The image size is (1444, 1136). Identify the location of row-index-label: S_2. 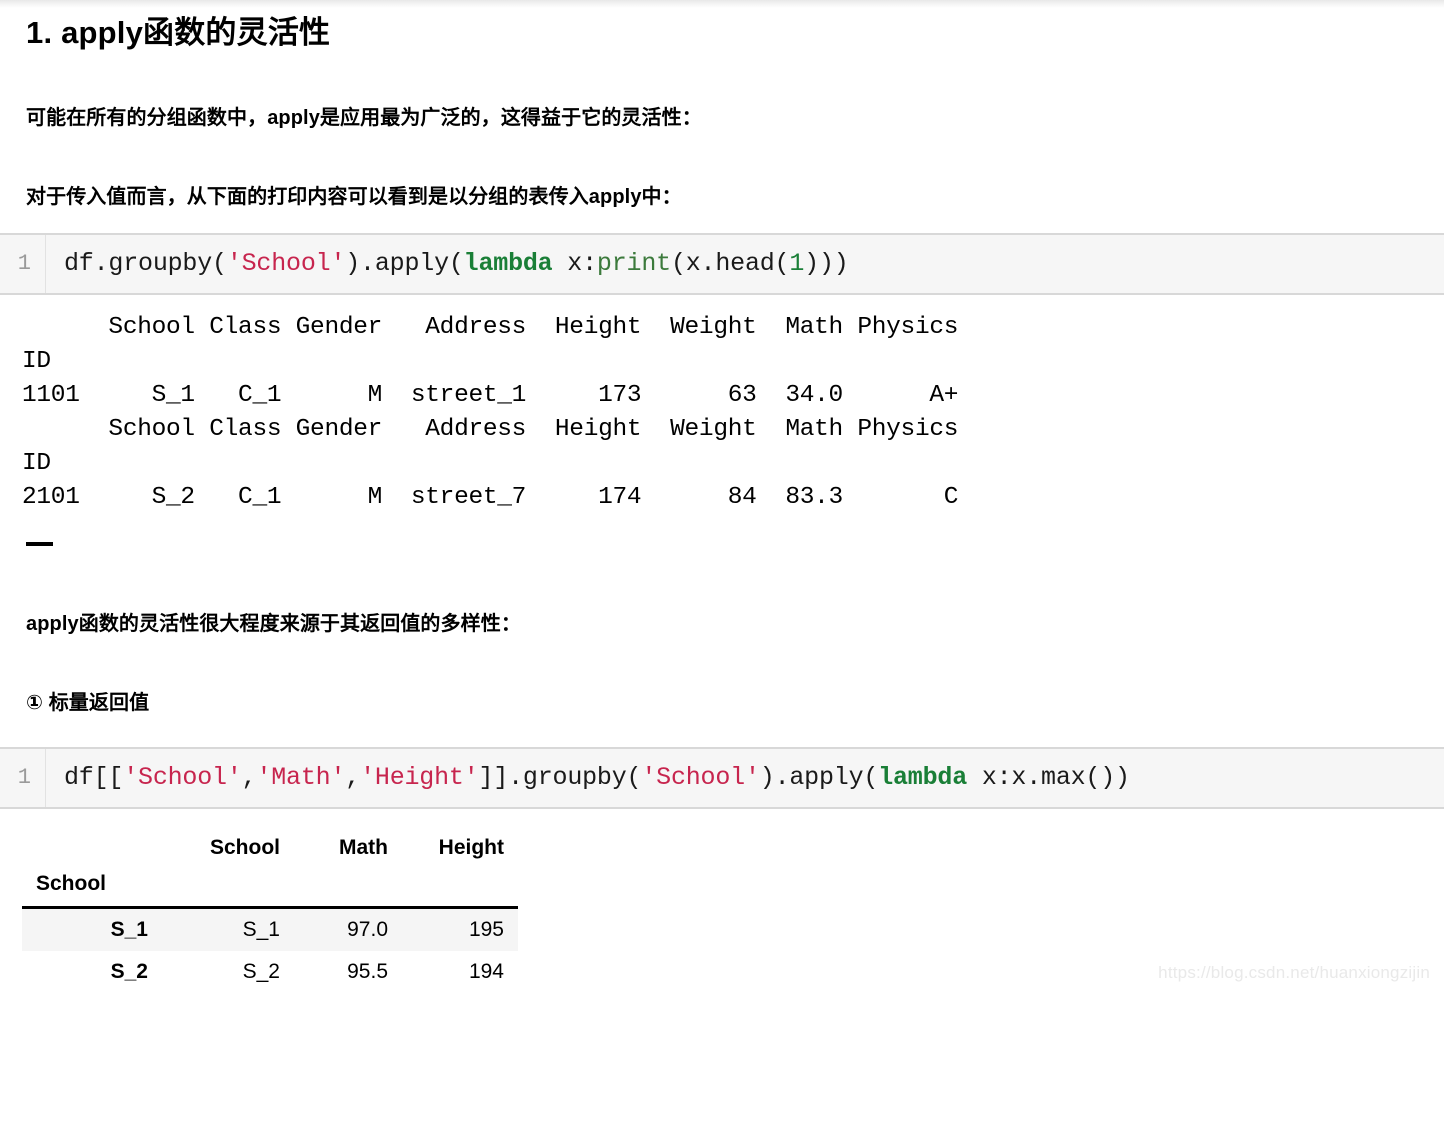
(129, 971).